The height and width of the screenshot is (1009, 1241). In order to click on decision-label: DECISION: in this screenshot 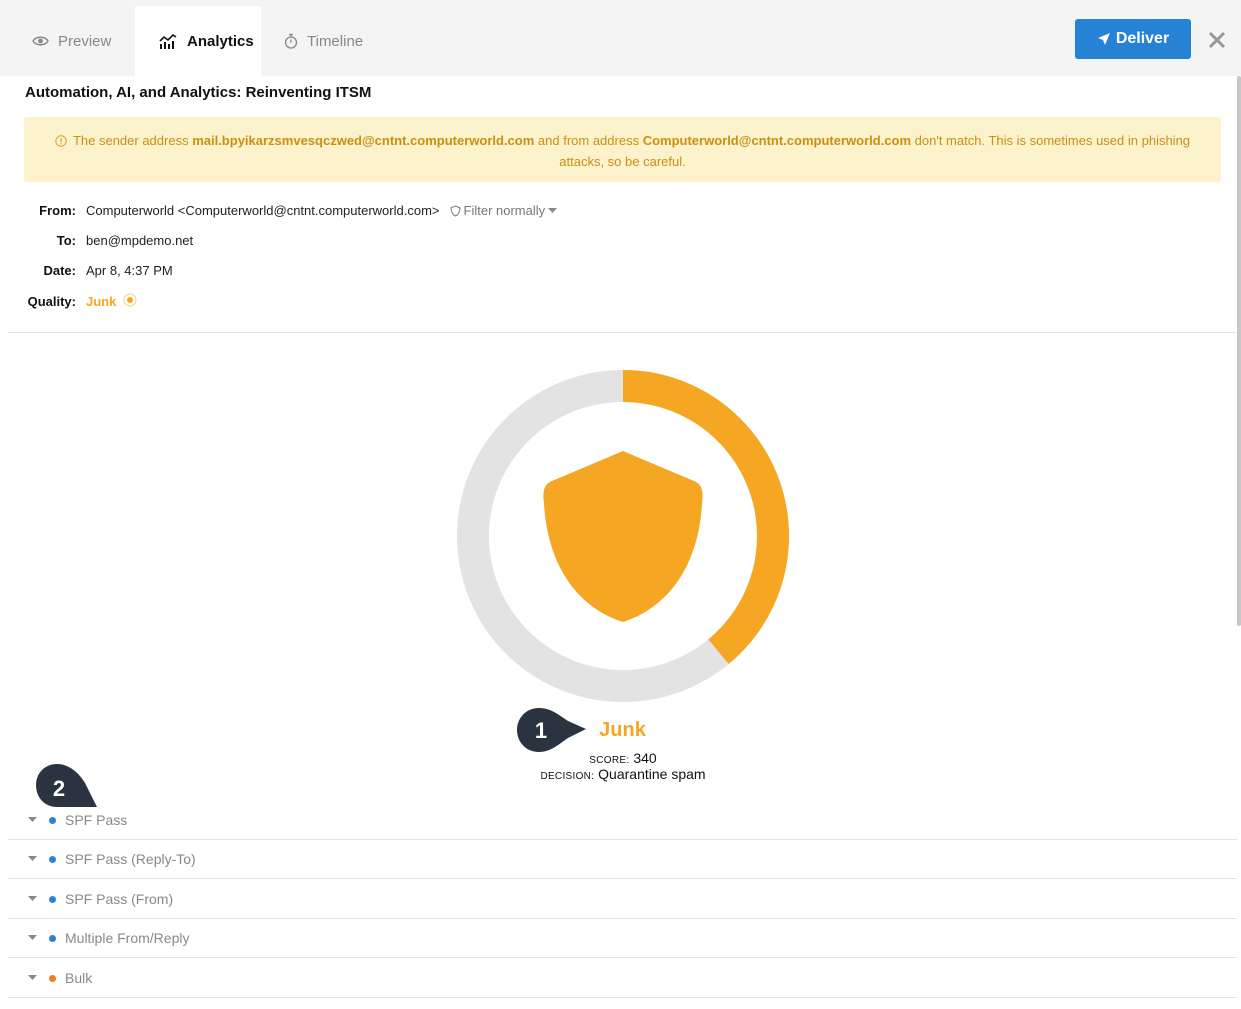, I will do `click(567, 776)`.